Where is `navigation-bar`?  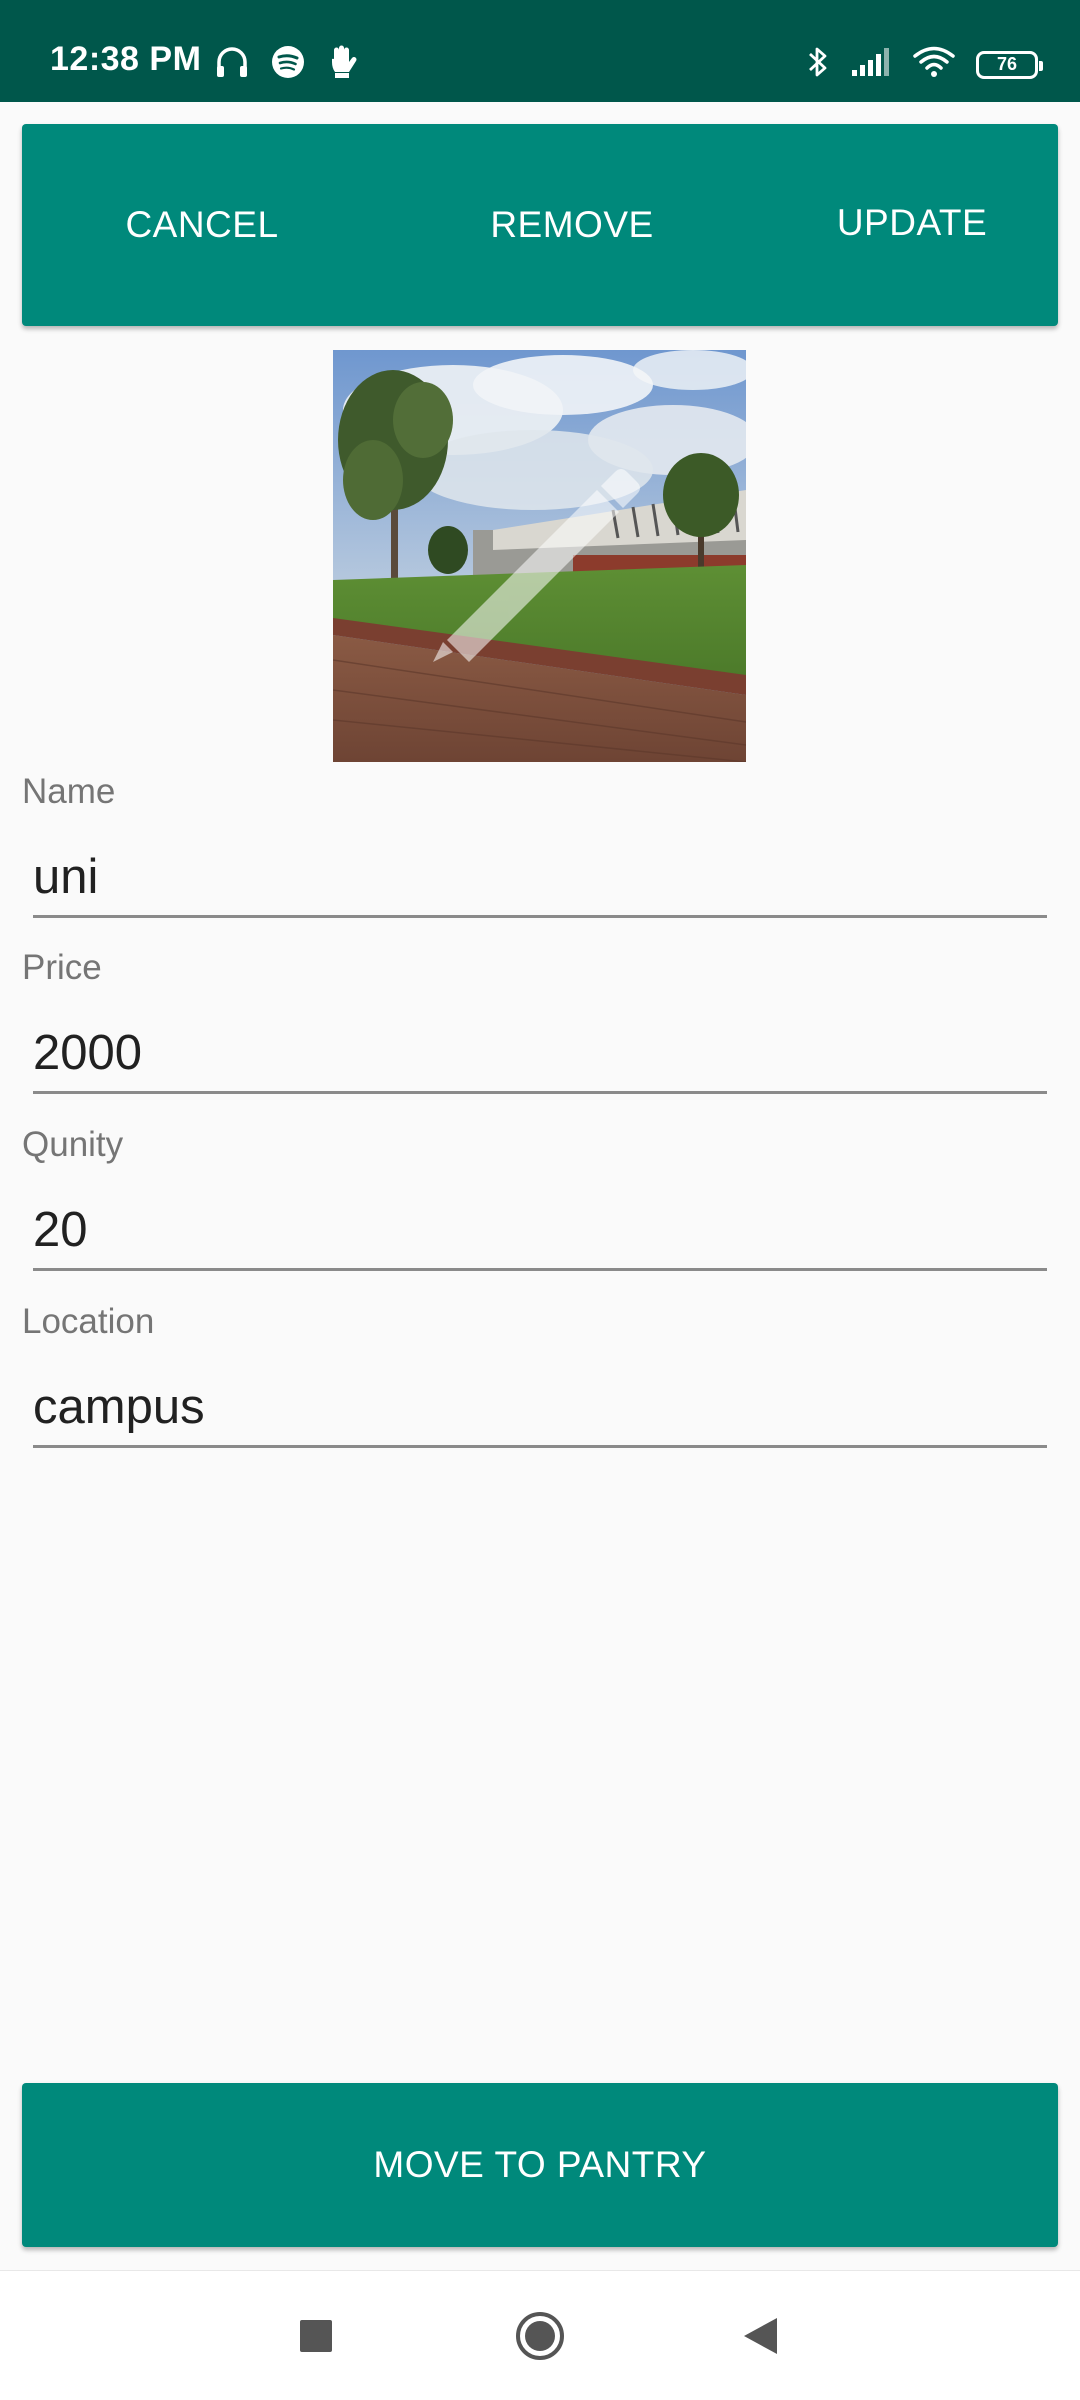
navigation-bar is located at coordinates (540, 2335).